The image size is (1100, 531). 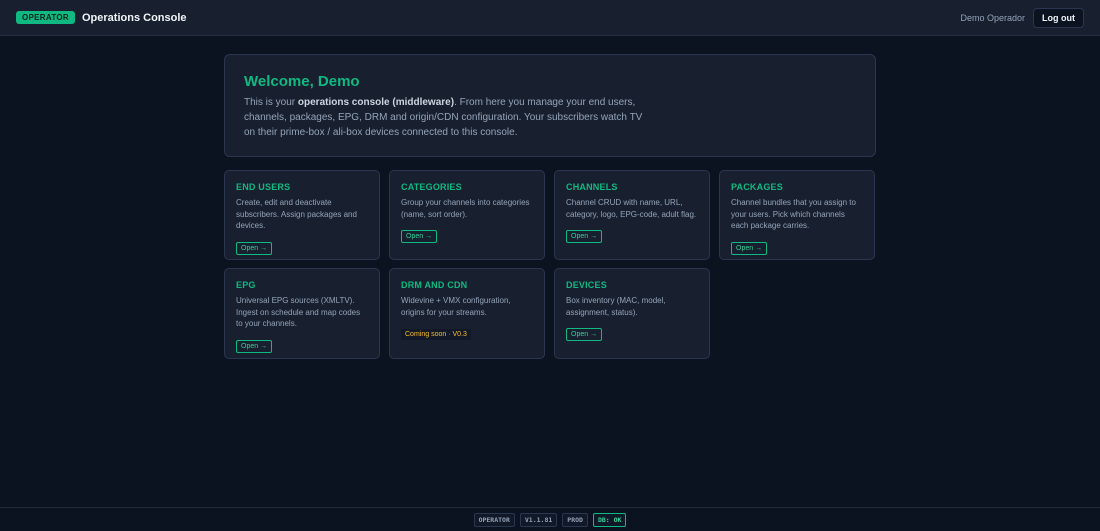 I want to click on footer-role-badge: OPERATOR, so click(x=494, y=519).